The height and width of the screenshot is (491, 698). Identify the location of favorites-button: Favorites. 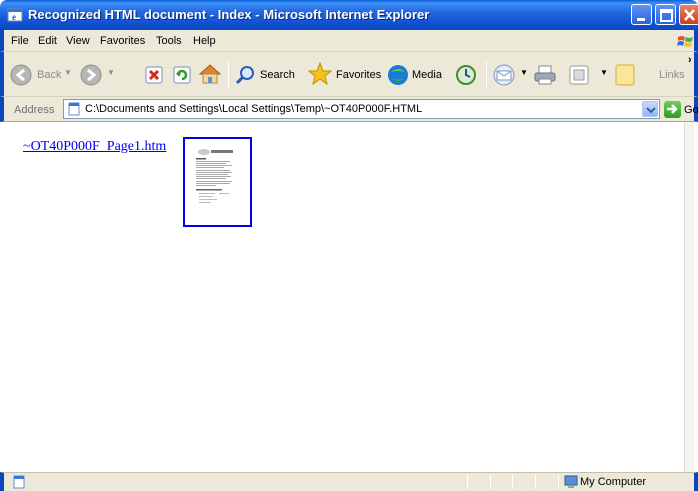
(346, 74).